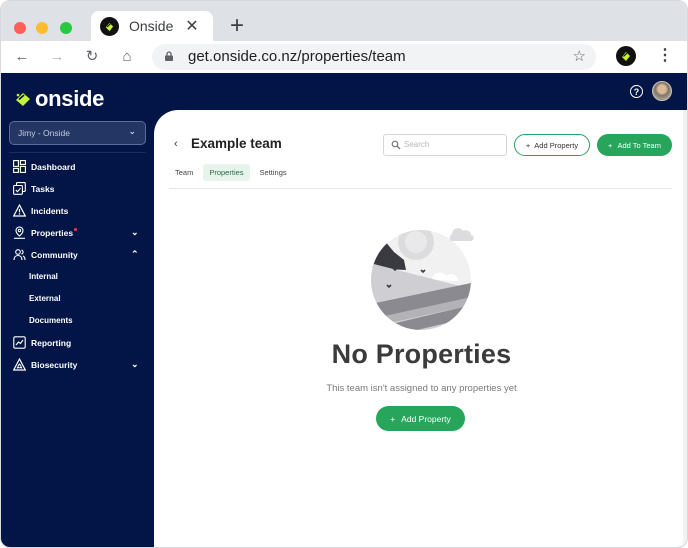 The height and width of the screenshot is (548, 688). I want to click on warning-icon, so click(19, 210).